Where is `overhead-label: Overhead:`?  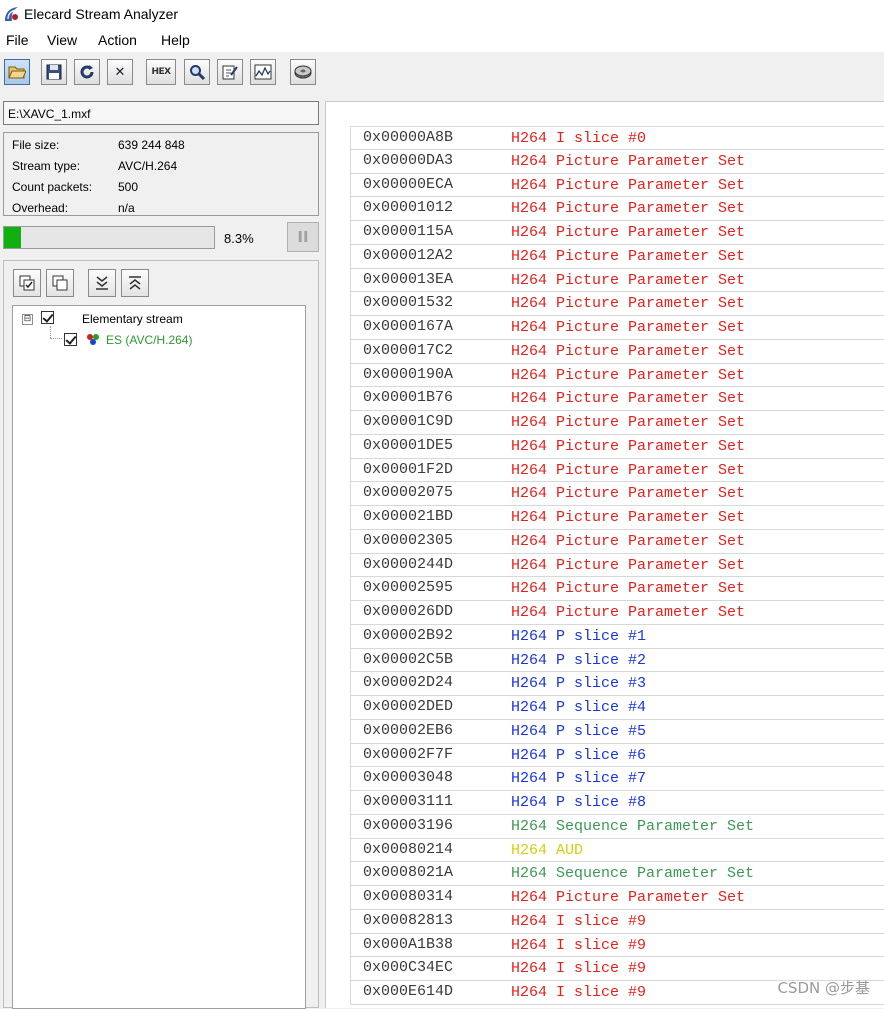
overhead-label: Overhead: is located at coordinates (40, 208).